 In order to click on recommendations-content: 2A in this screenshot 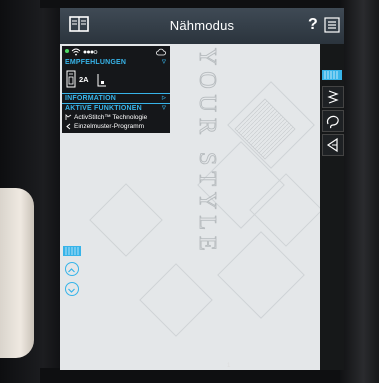, I will do `click(116, 80)`.